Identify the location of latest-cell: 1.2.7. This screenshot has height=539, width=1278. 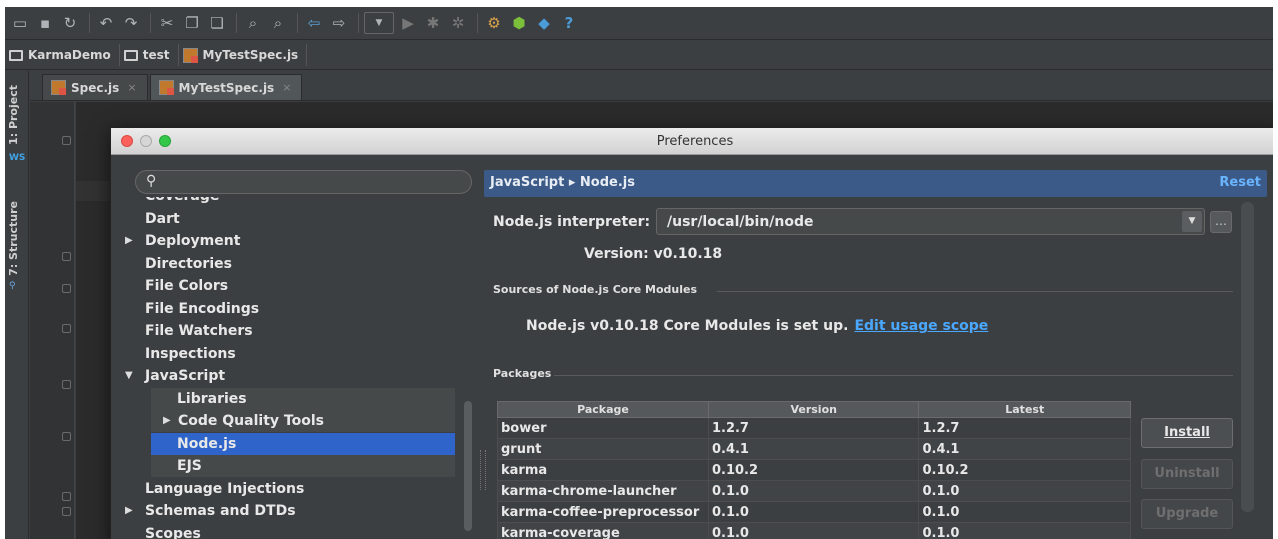
(1024, 428).